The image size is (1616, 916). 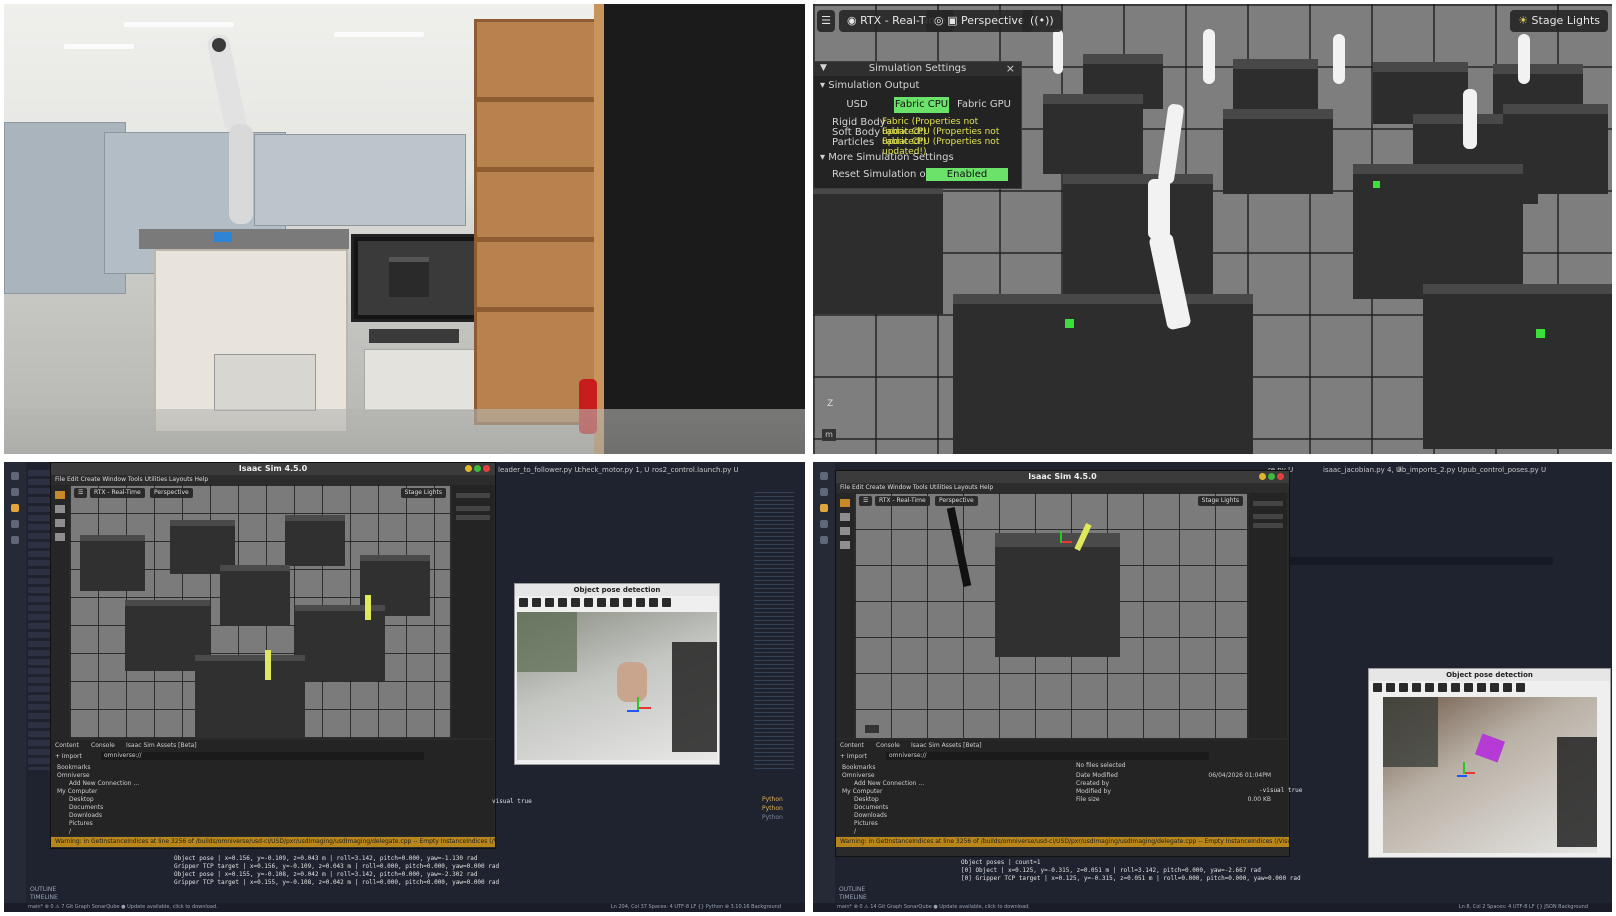 What do you see at coordinates (1504, 470) in the screenshot?
I see `editor-tab: pub_control_poses.py U` at bounding box center [1504, 470].